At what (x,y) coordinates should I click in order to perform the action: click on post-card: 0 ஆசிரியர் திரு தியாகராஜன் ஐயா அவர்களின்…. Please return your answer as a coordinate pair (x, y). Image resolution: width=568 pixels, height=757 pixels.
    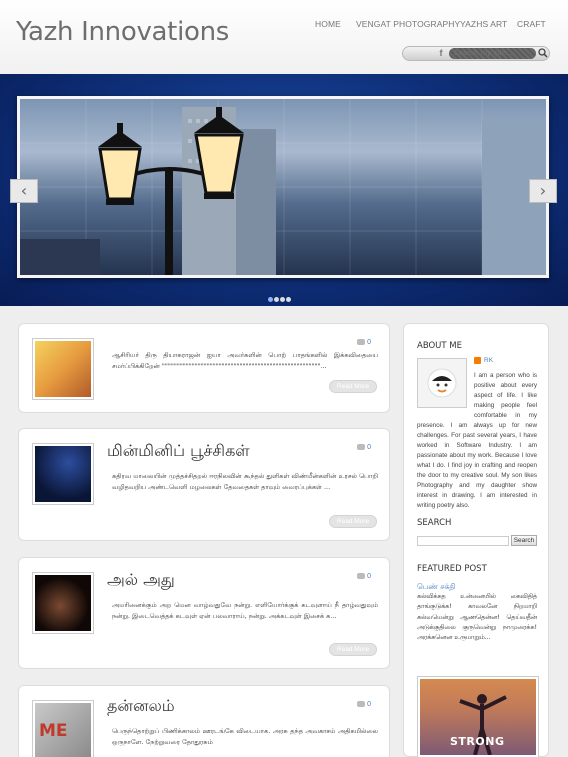
    Looking at the image, I should click on (204, 368).